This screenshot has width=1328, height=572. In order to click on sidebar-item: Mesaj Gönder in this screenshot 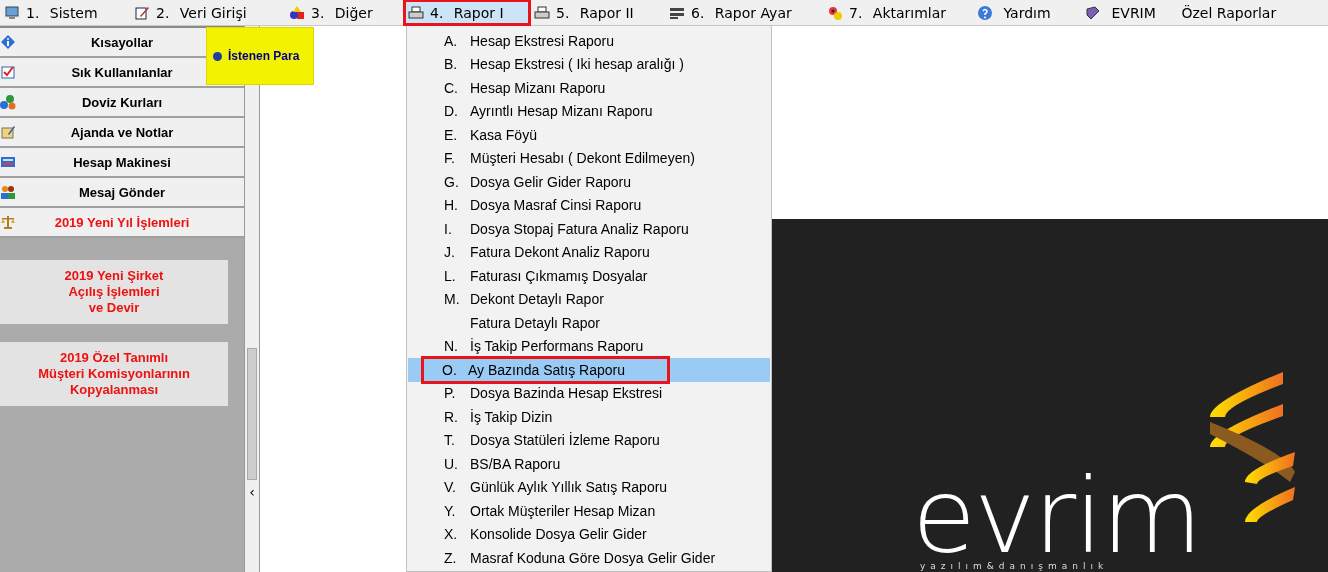, I will do `click(122, 193)`.